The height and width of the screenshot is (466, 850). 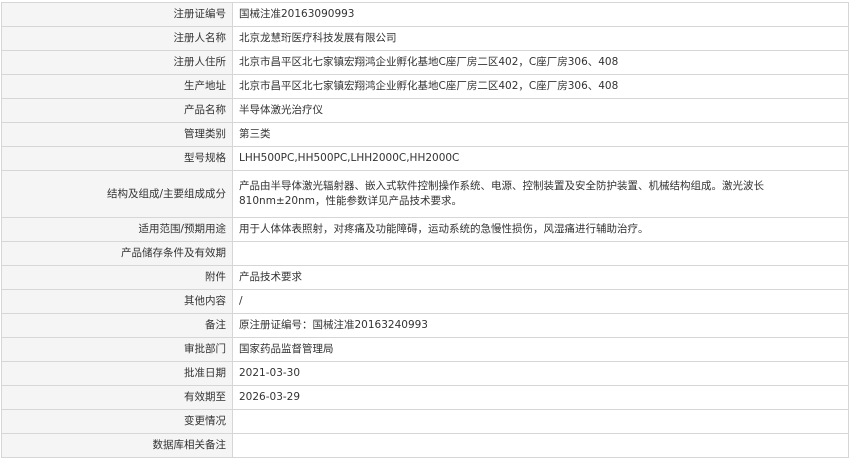 I want to click on table-row: 注册人名称 北京龙慧珩医疗科技发展有限公司, so click(x=425, y=38).